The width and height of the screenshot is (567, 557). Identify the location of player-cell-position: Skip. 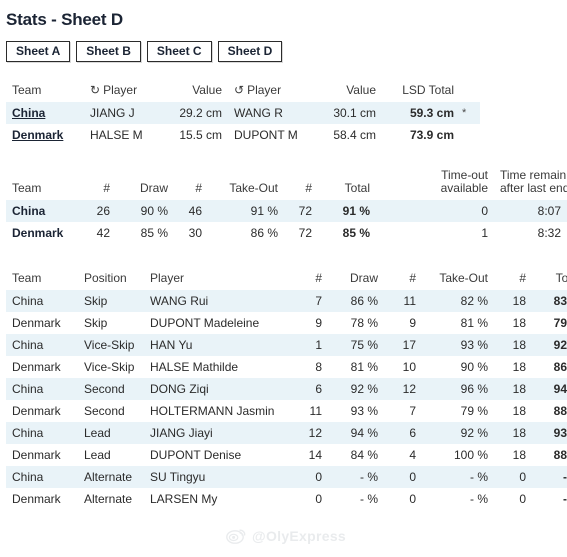
(96, 323).